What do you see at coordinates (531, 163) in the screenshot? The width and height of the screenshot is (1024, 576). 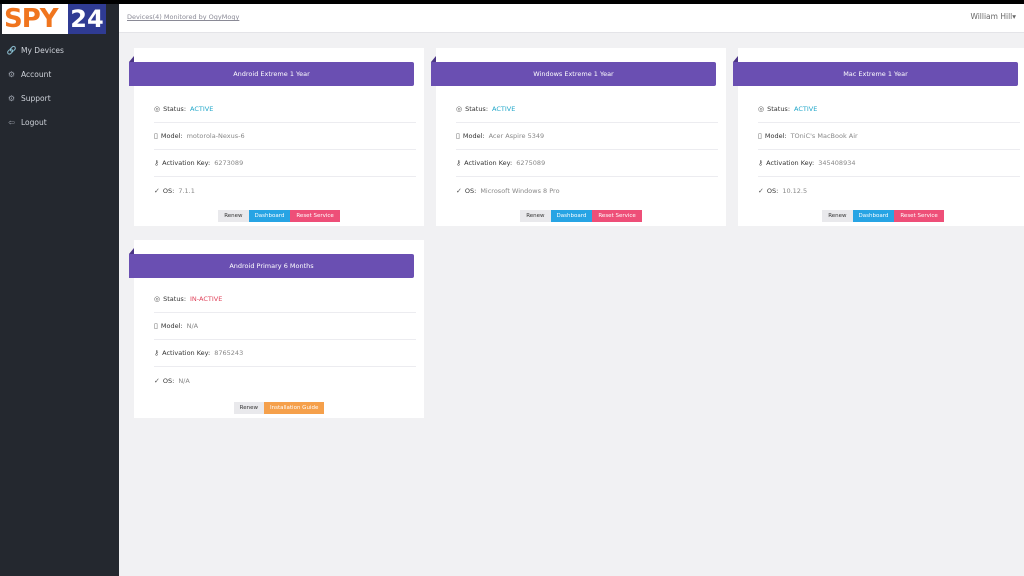 I see `activation-value: 6275089` at bounding box center [531, 163].